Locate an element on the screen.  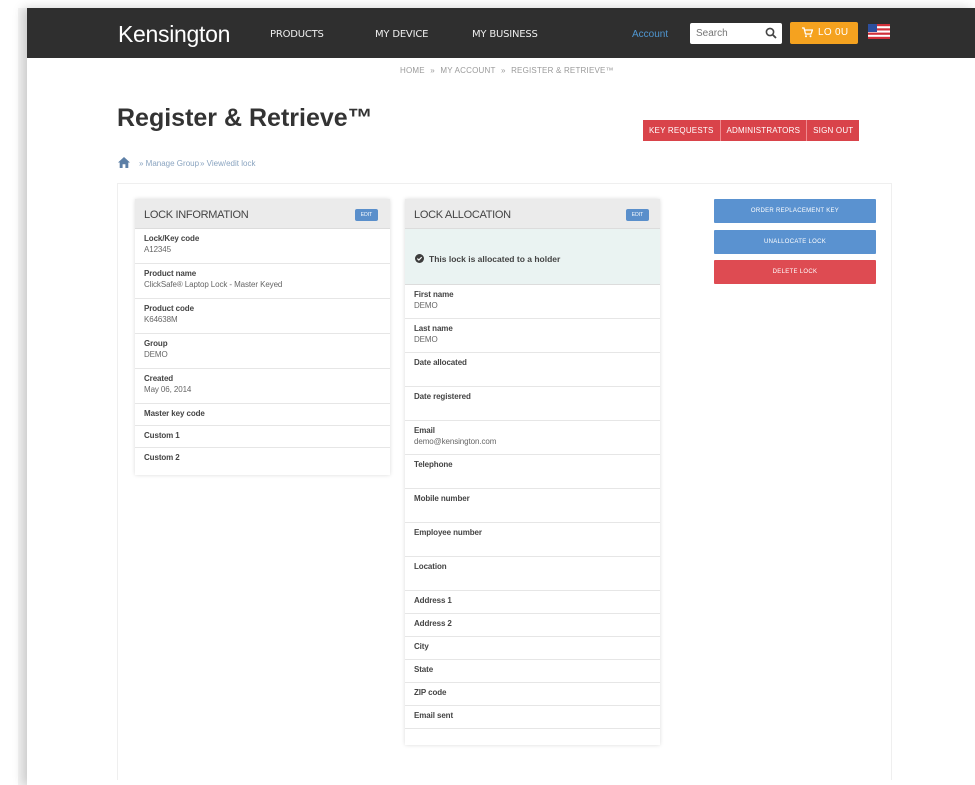
row-label: Employee number is located at coordinates (448, 532).